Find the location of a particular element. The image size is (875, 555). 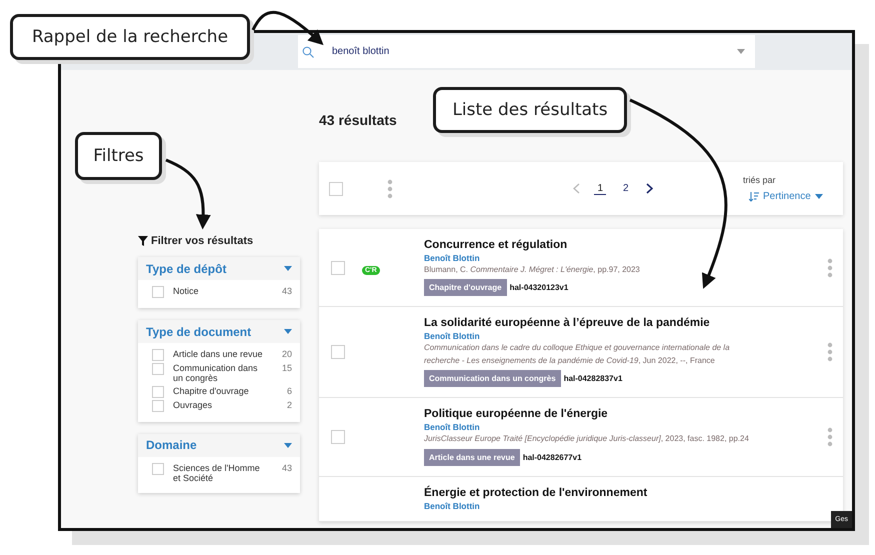

filter-option-count: 2 is located at coordinates (289, 405).